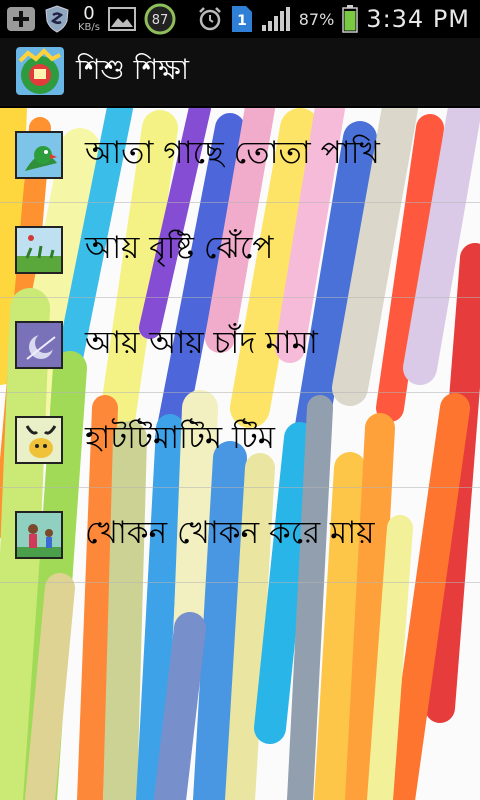 The image size is (480, 800). I want to click on rhyme-title: হাটটিমাটিম টিম, so click(180, 438).